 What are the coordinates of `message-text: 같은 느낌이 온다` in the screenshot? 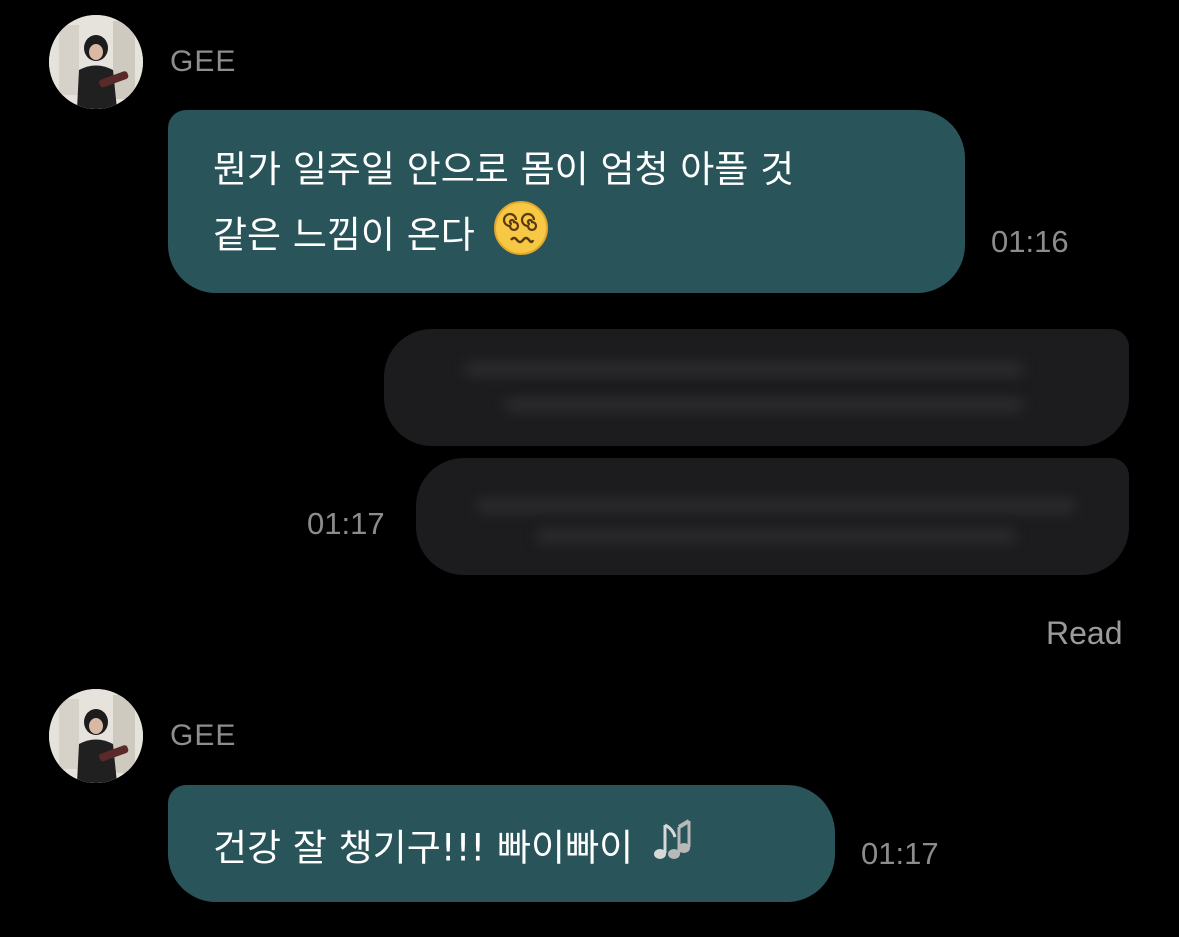 It's located at (344, 235).